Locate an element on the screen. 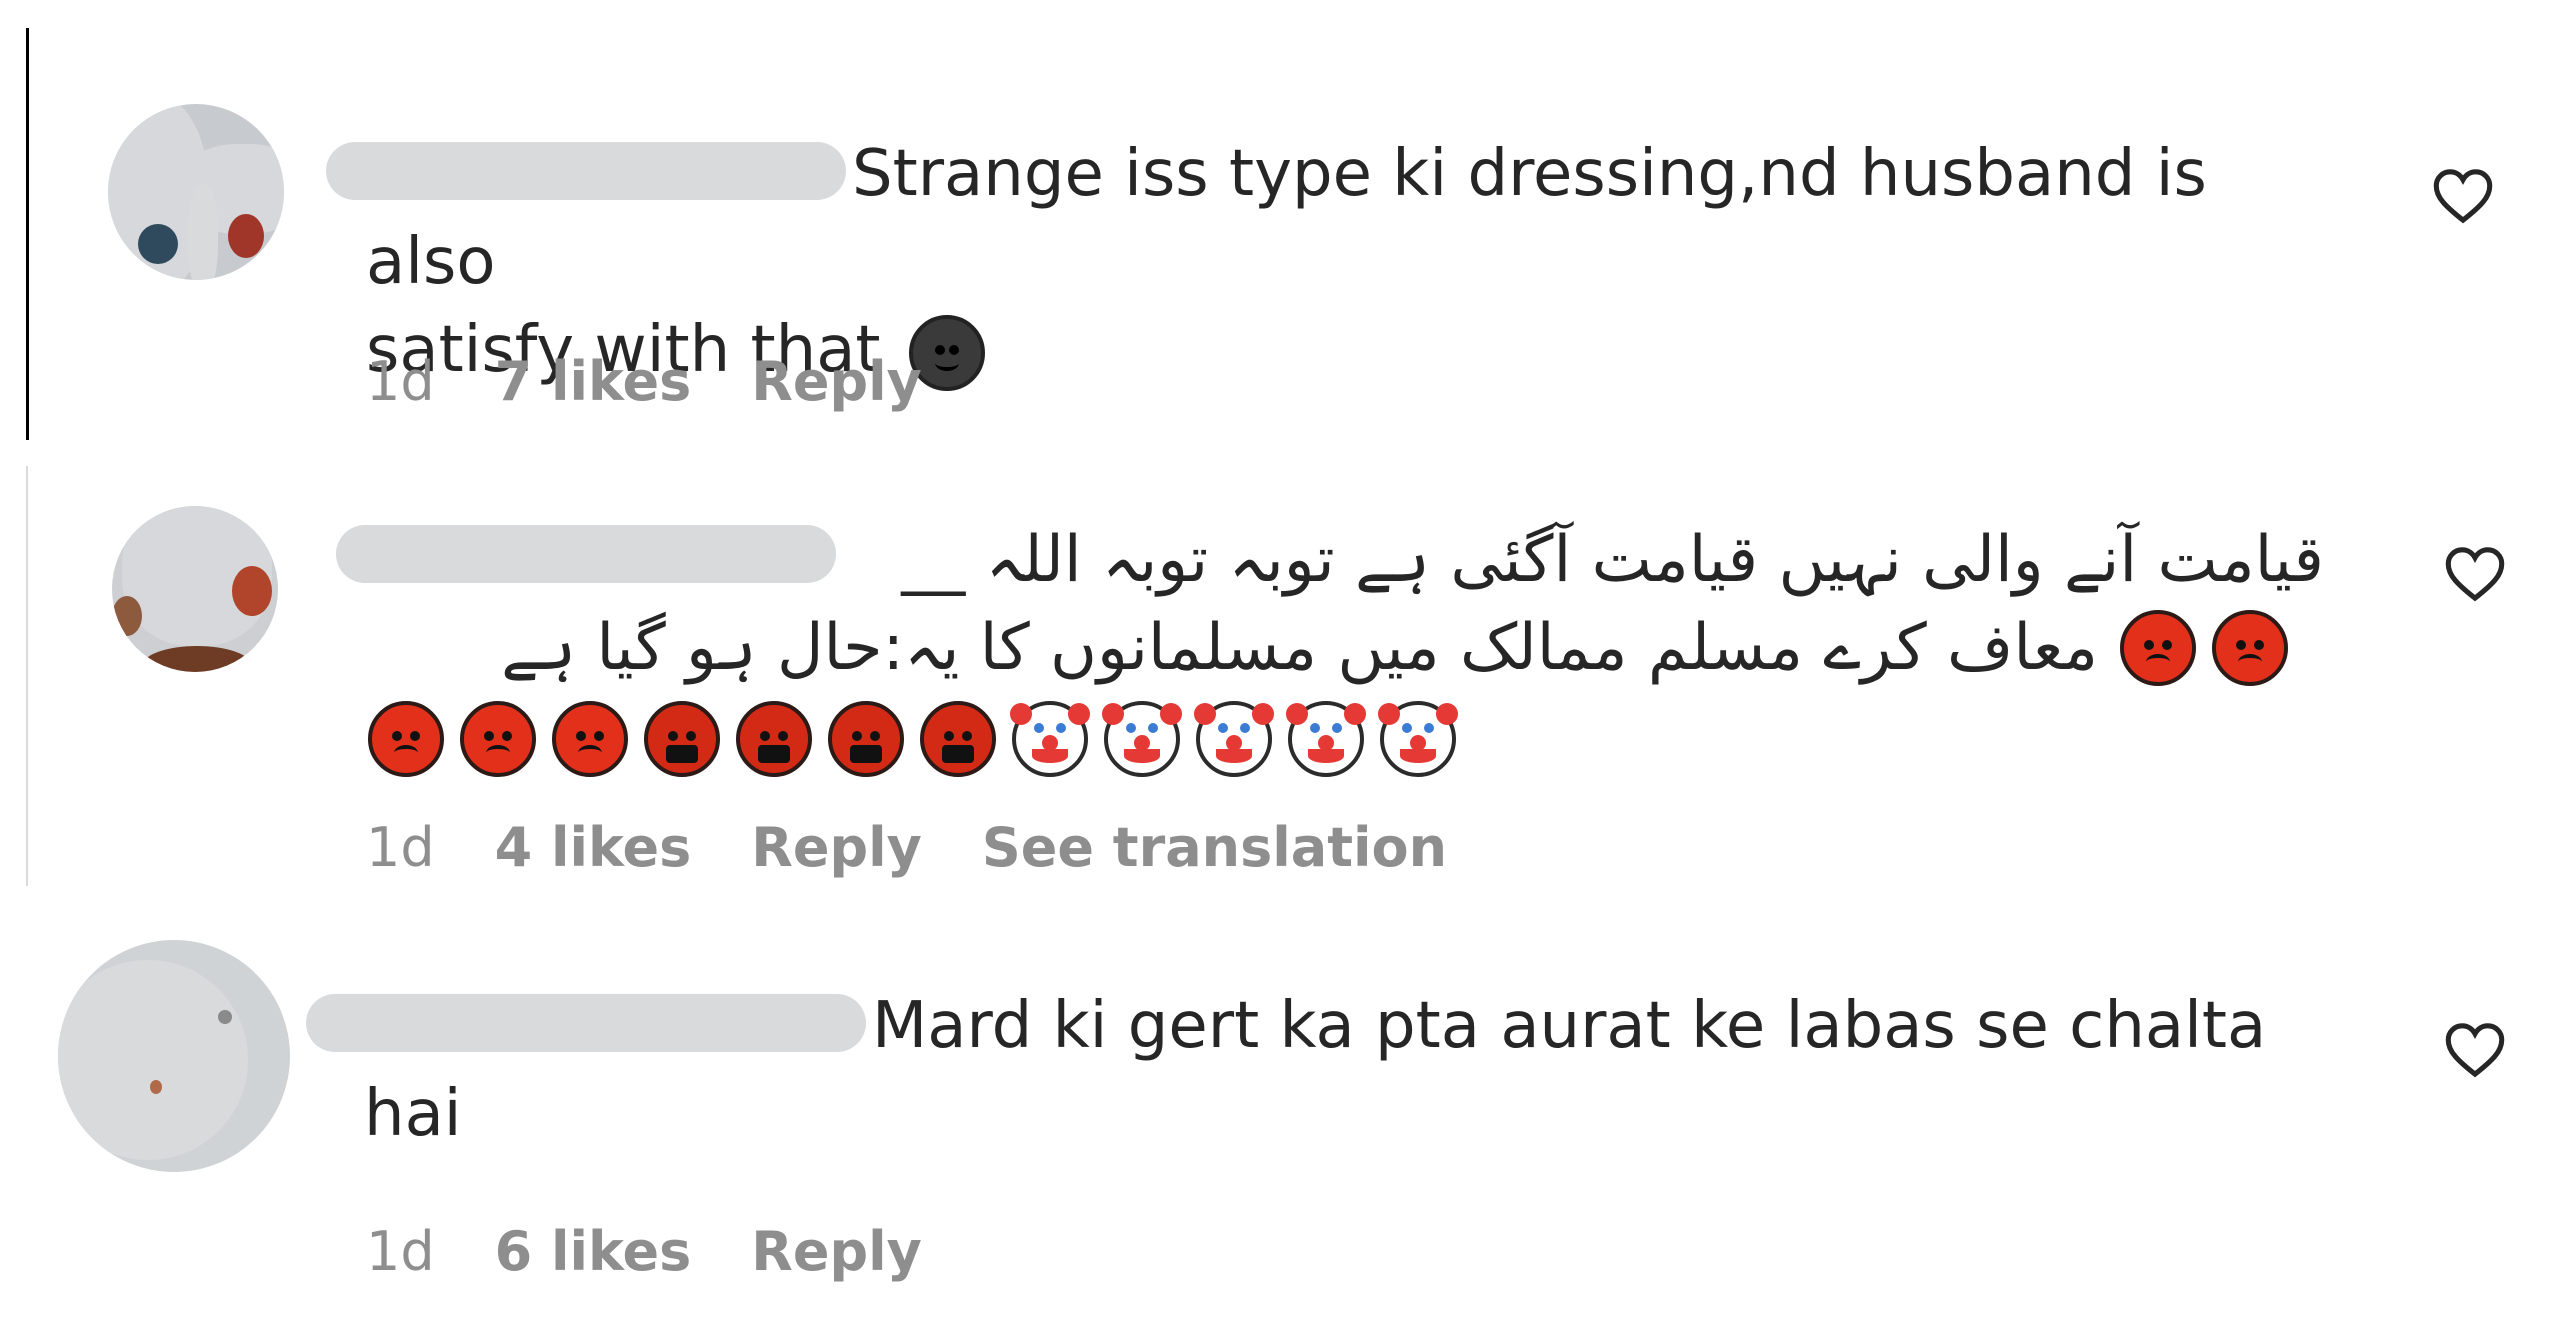  comment-meta: 1d 4 likes Reply See translation is located at coordinates (906, 847).